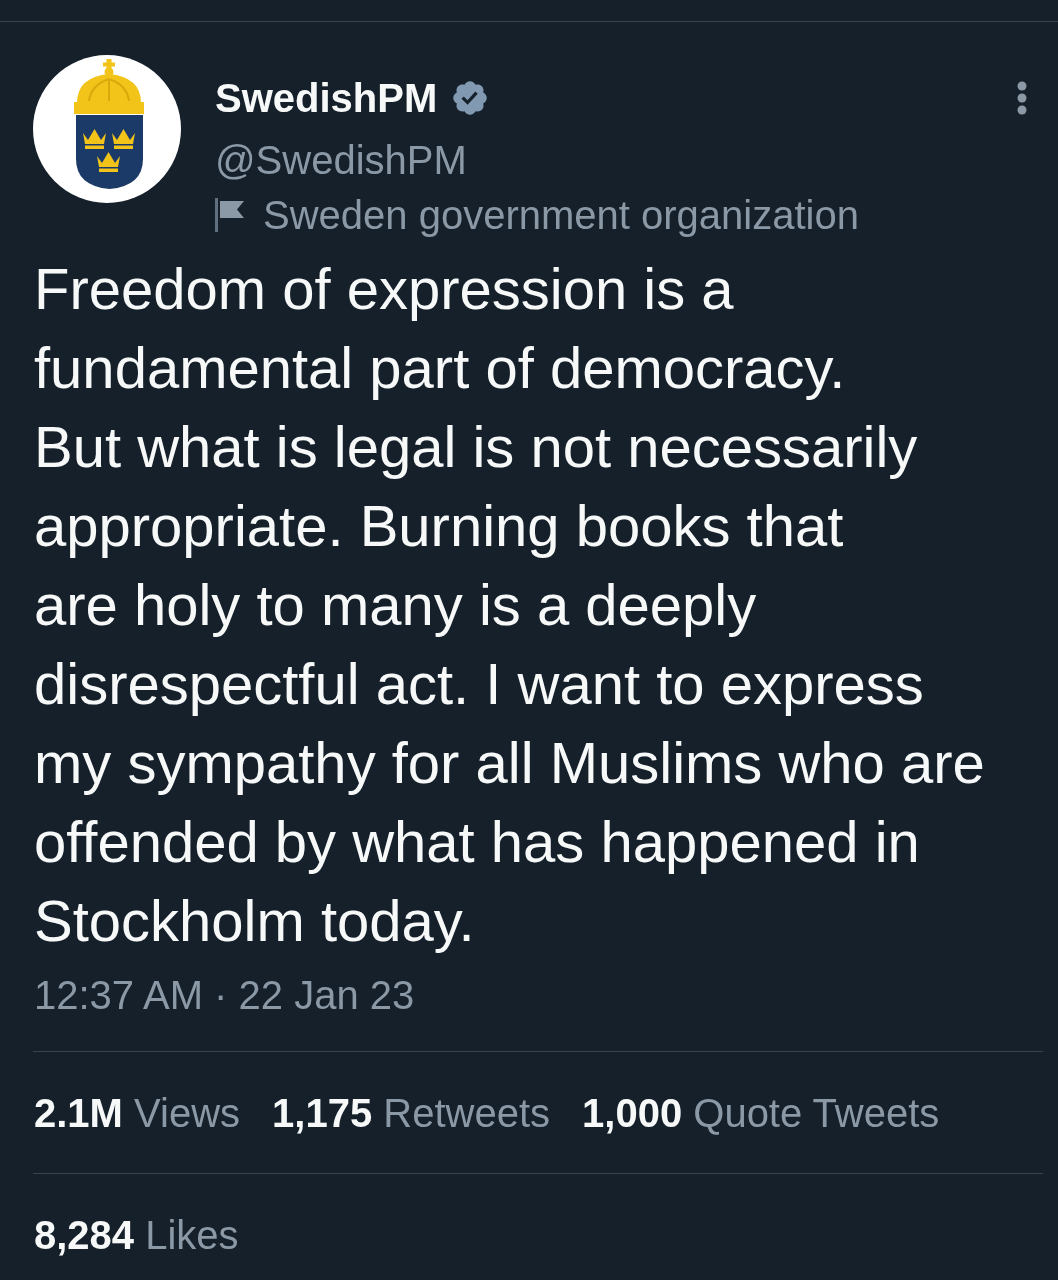 Image resolution: width=1058 pixels, height=1280 pixels. What do you see at coordinates (561, 215) in the screenshot?
I see `affiliation-label: Sweden government organization` at bounding box center [561, 215].